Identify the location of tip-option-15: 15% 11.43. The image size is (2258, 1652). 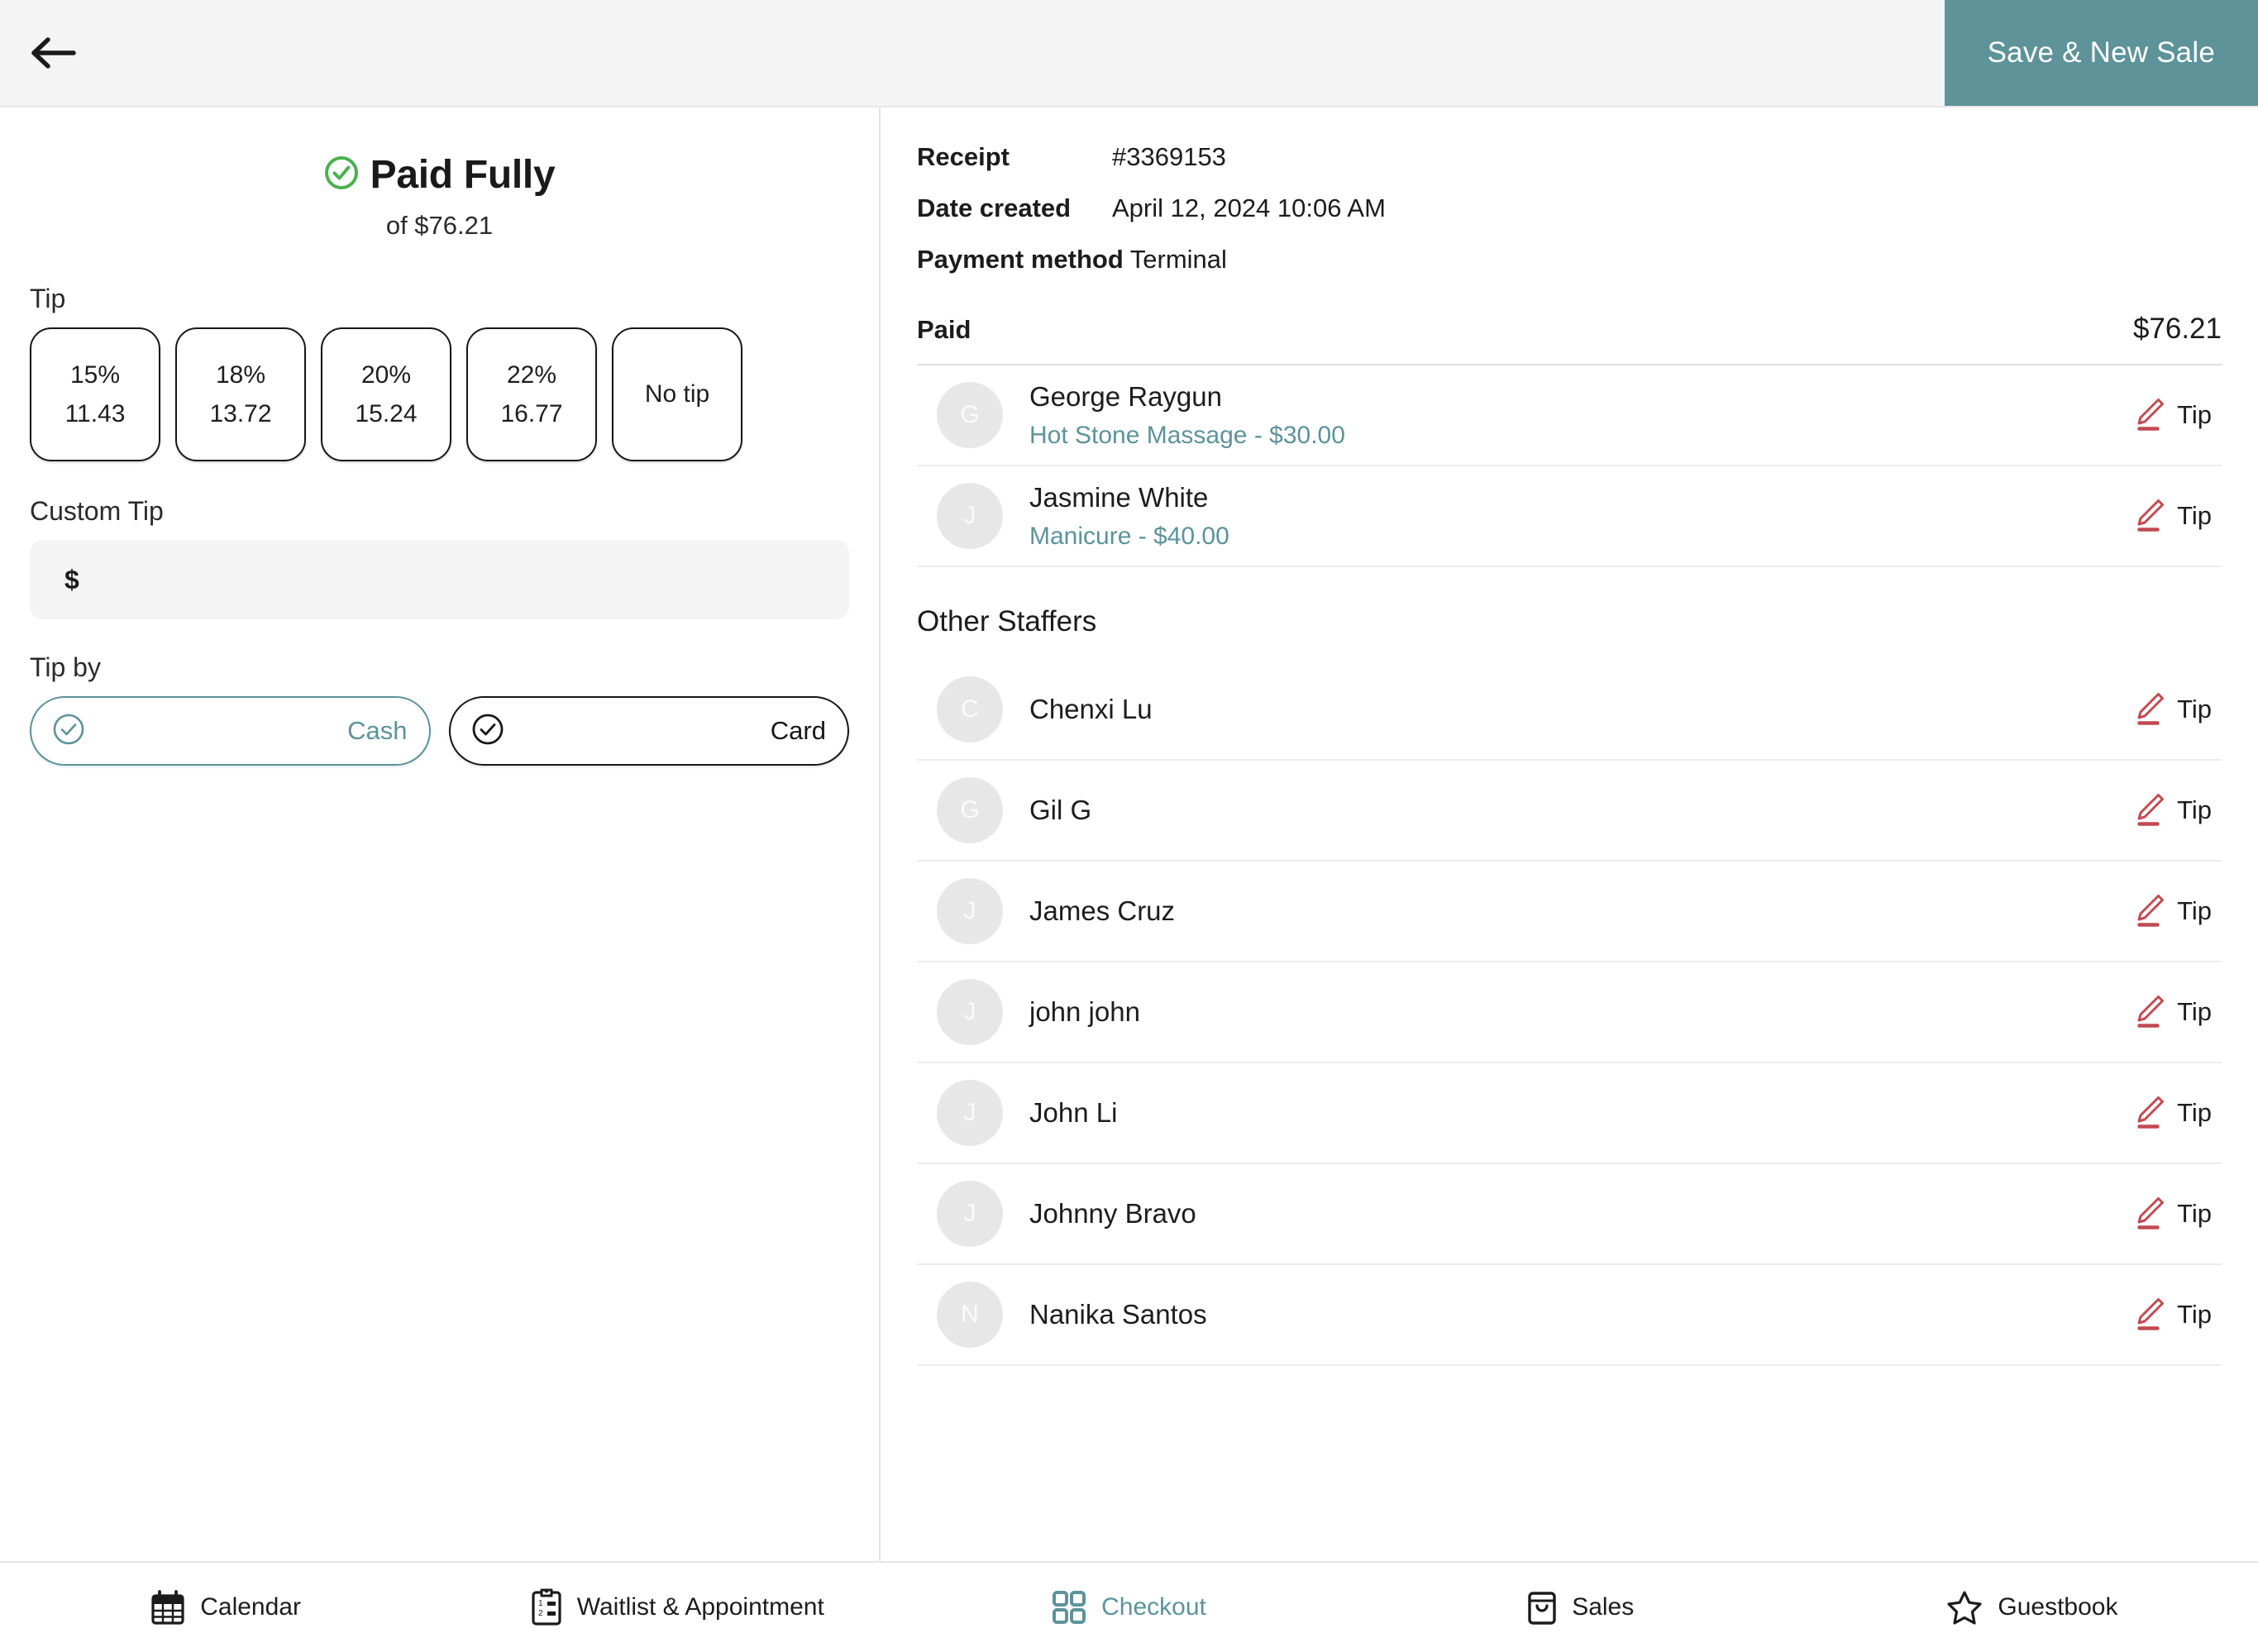
(95, 394).